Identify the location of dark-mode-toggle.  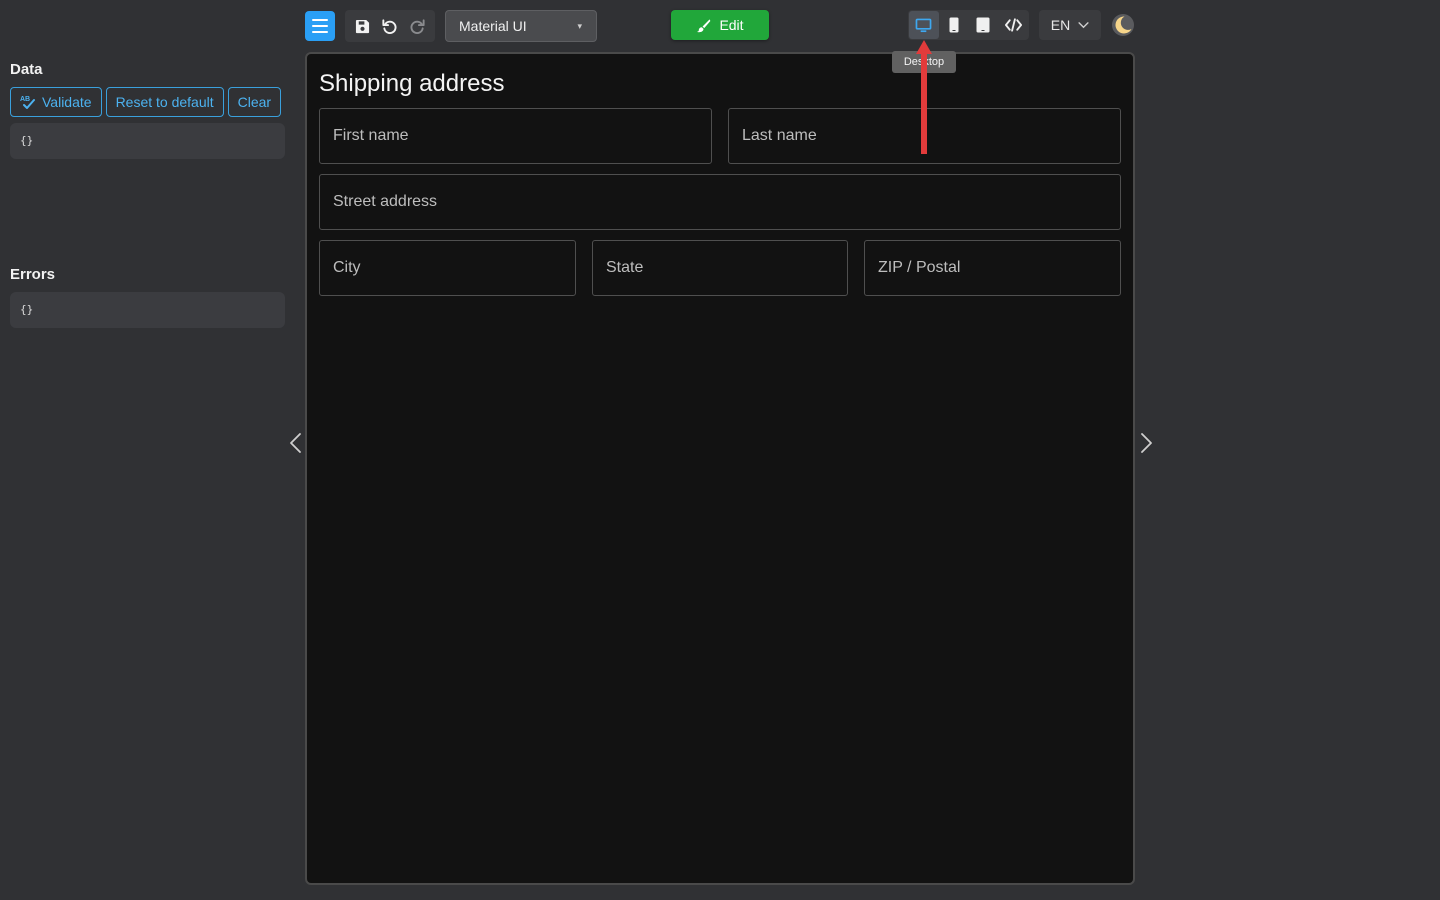
(1123, 25).